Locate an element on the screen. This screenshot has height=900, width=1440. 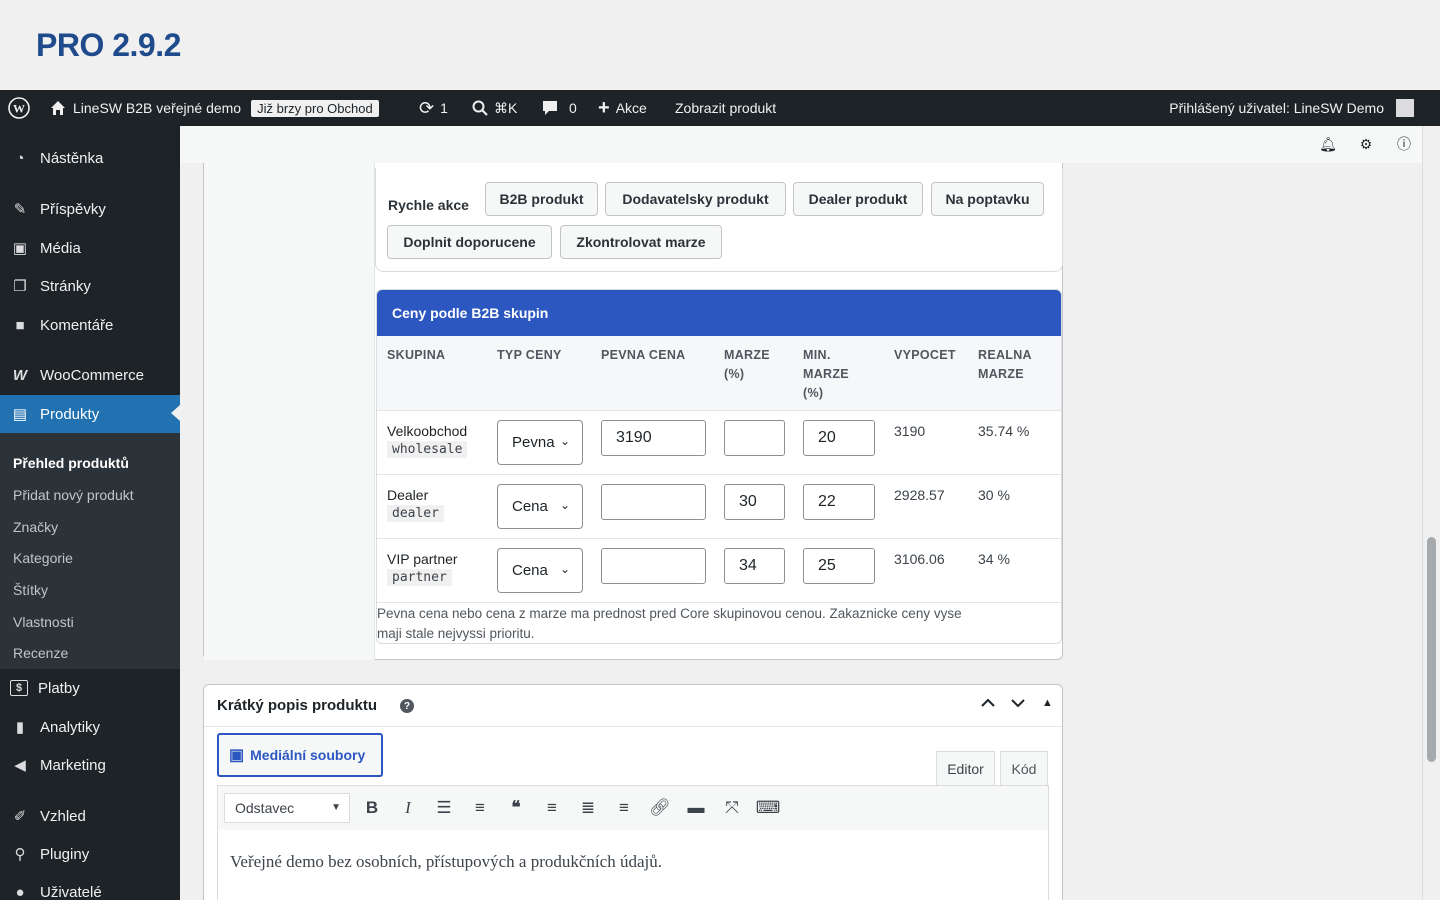
submenu-categories: Kategorie is located at coordinates (43, 558).